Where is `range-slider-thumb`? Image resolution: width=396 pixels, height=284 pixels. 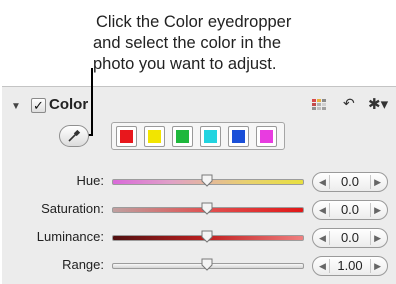 range-slider-thumb is located at coordinates (207, 264).